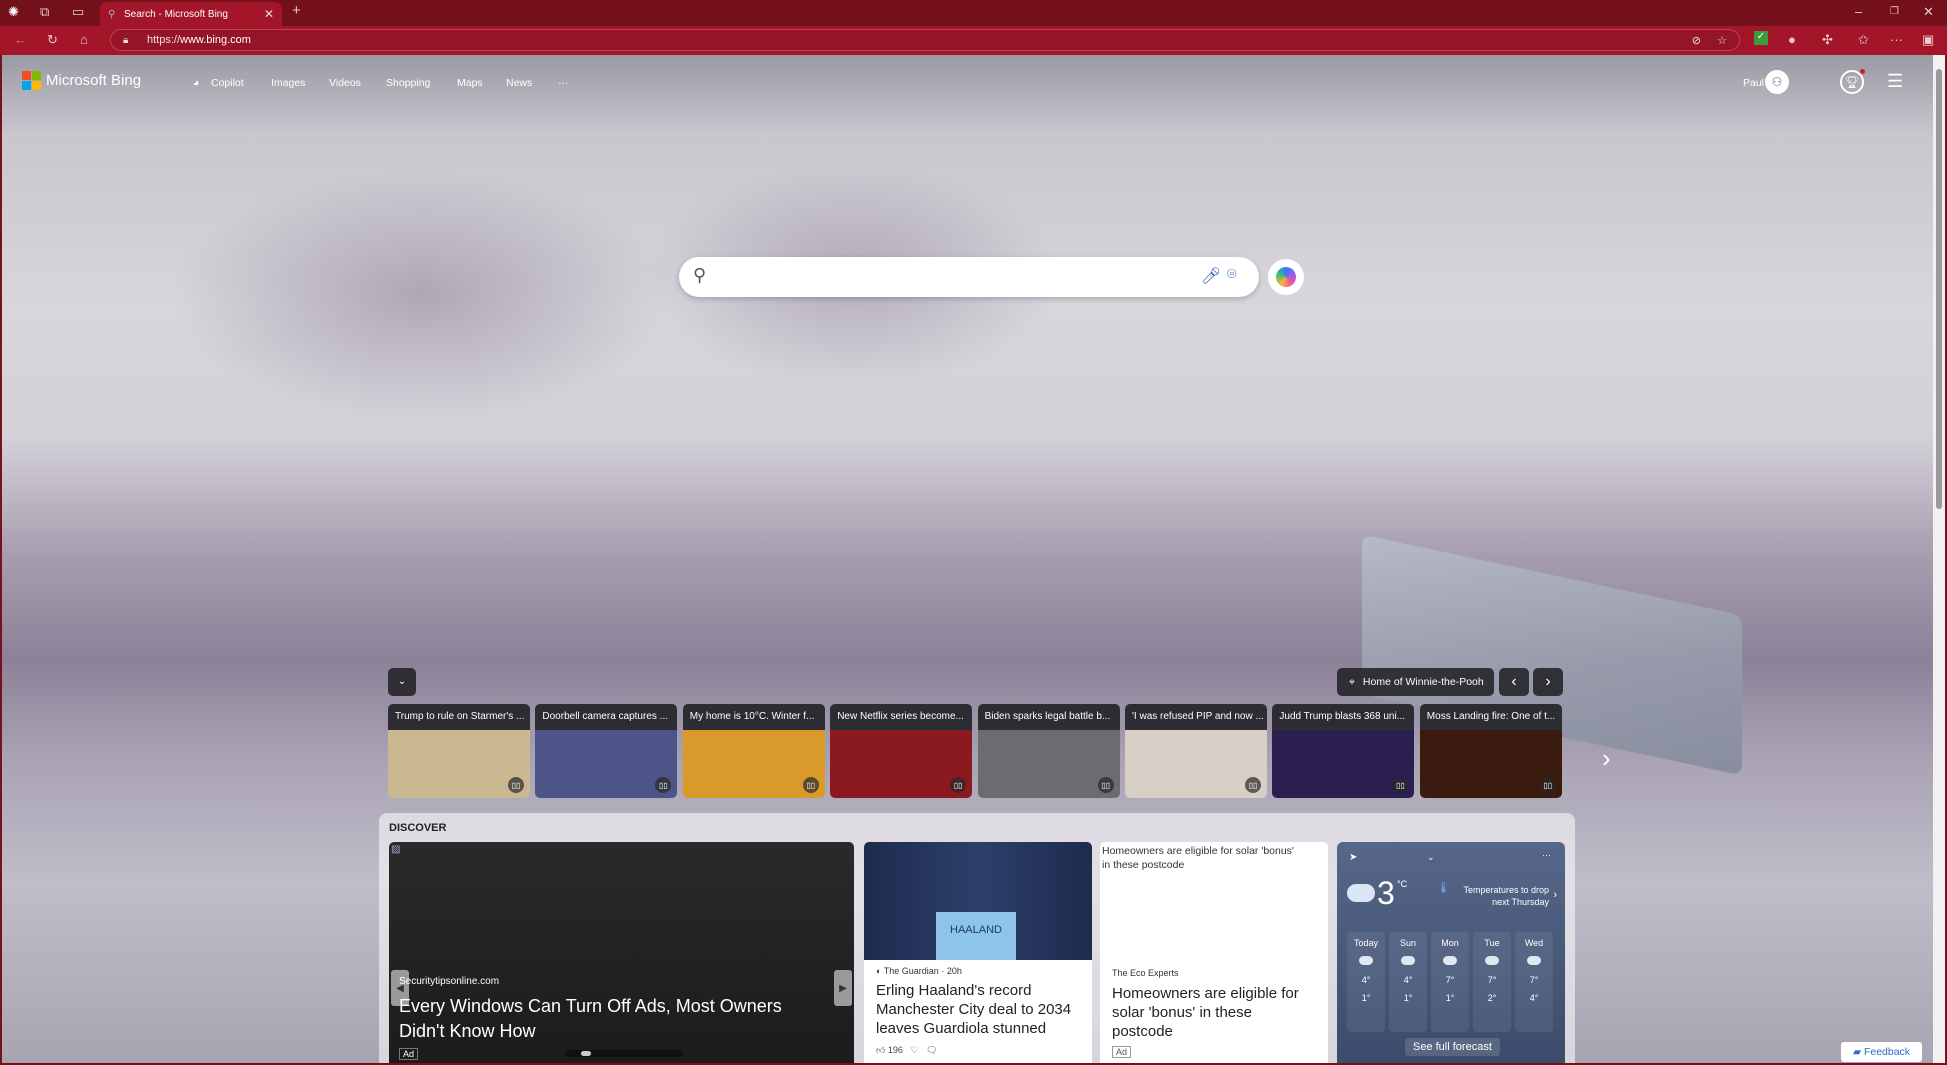 The height and width of the screenshot is (1065, 1947). What do you see at coordinates (81, 80) in the screenshot?
I see `bing-logo: Microsoft Bing` at bounding box center [81, 80].